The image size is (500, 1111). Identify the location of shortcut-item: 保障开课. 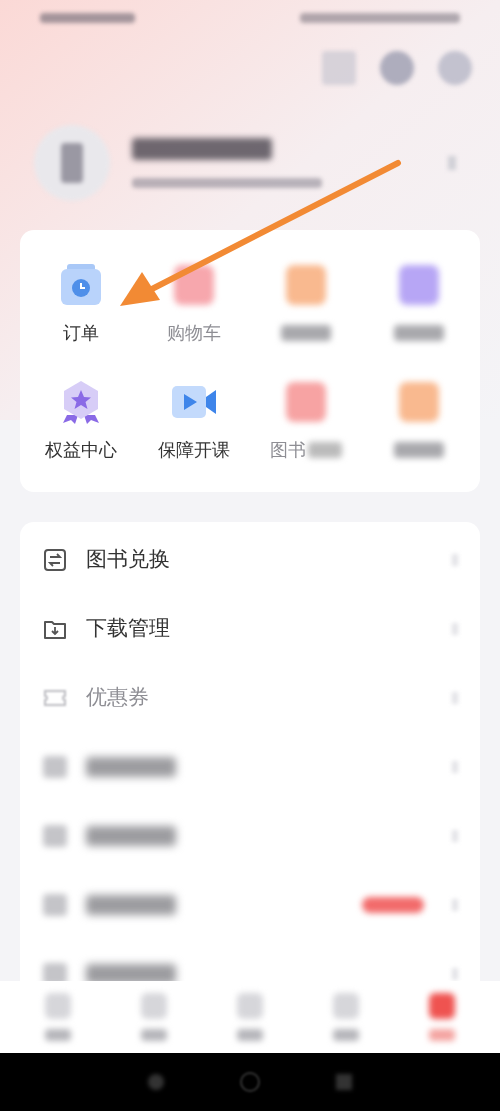
(193, 419).